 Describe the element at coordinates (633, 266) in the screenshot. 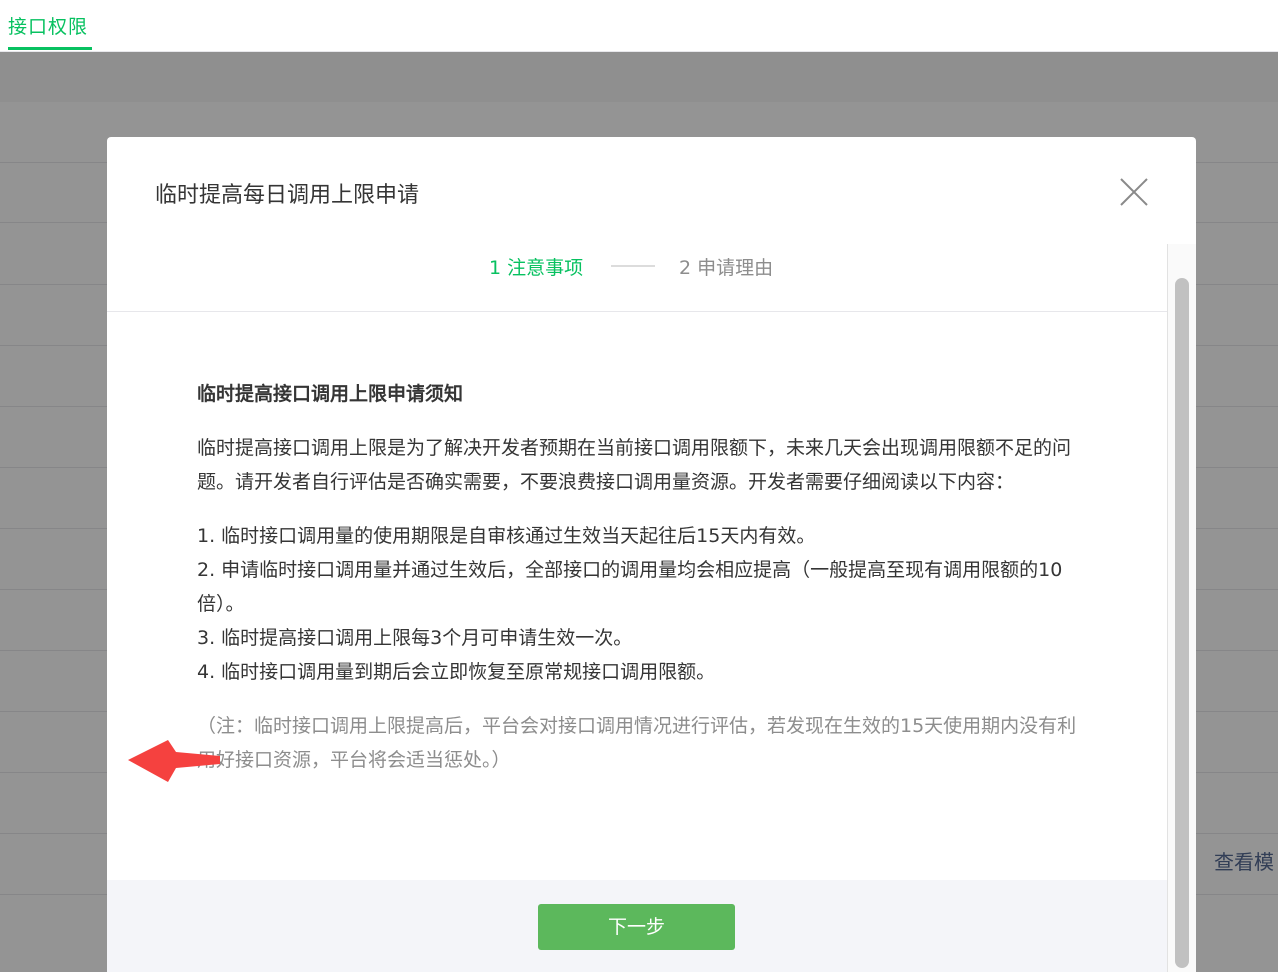

I see `step-connector` at that location.